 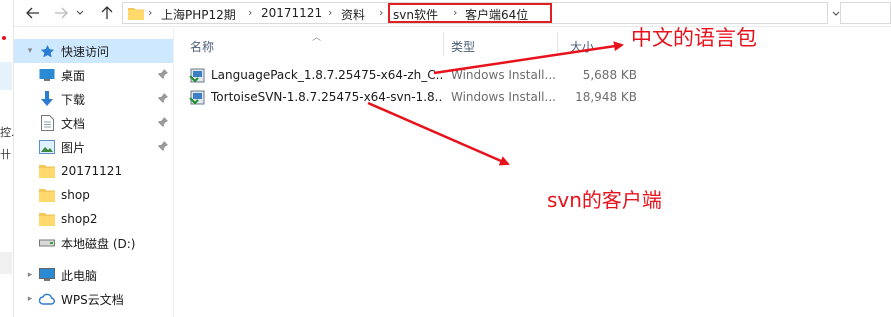 What do you see at coordinates (317, 38) in the screenshot?
I see `sort-up-icon: ︿` at bounding box center [317, 38].